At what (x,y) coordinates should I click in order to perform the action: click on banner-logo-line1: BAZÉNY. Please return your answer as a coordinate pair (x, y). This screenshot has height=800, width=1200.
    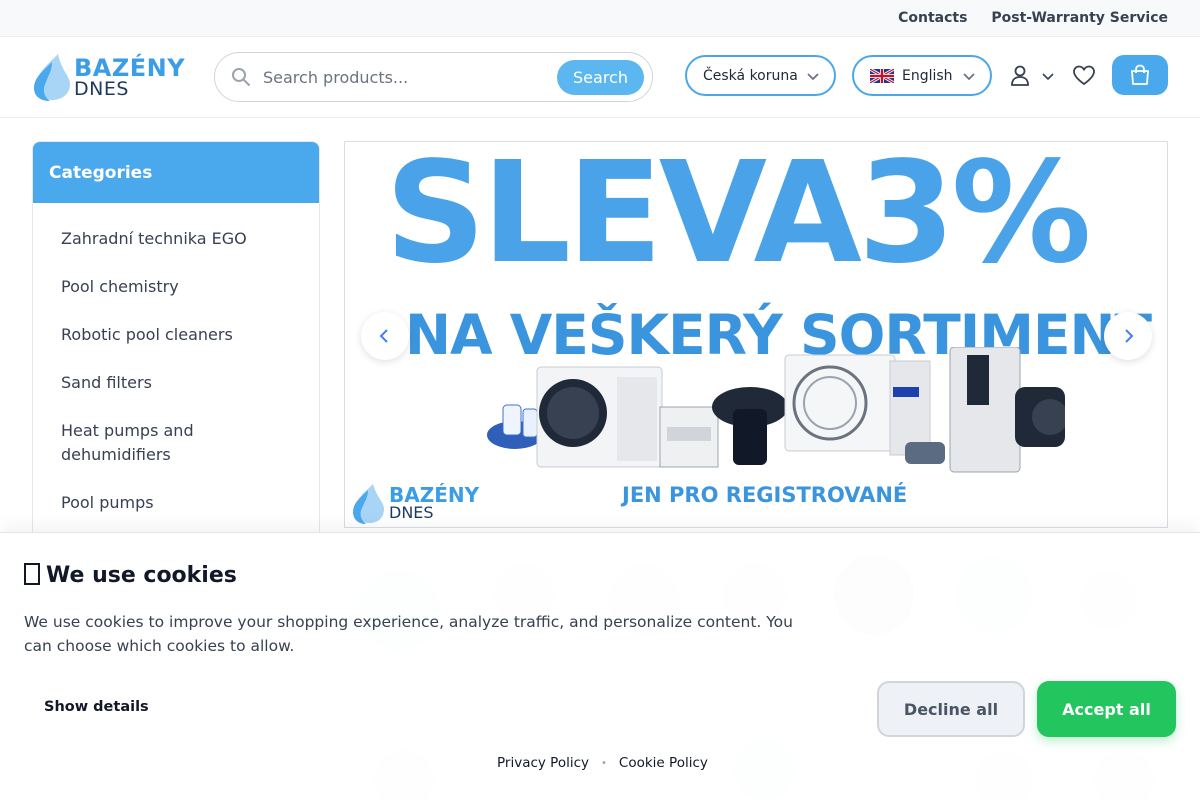
    Looking at the image, I should click on (434, 495).